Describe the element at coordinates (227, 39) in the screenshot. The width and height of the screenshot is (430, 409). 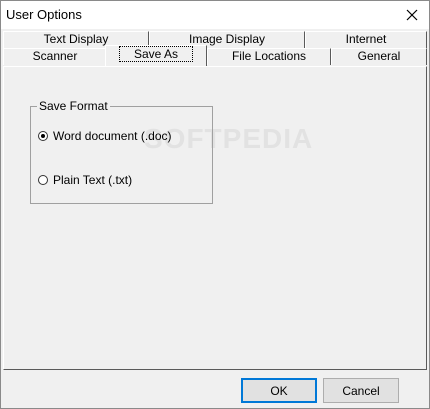
I see `tab-label: Image Display` at that location.